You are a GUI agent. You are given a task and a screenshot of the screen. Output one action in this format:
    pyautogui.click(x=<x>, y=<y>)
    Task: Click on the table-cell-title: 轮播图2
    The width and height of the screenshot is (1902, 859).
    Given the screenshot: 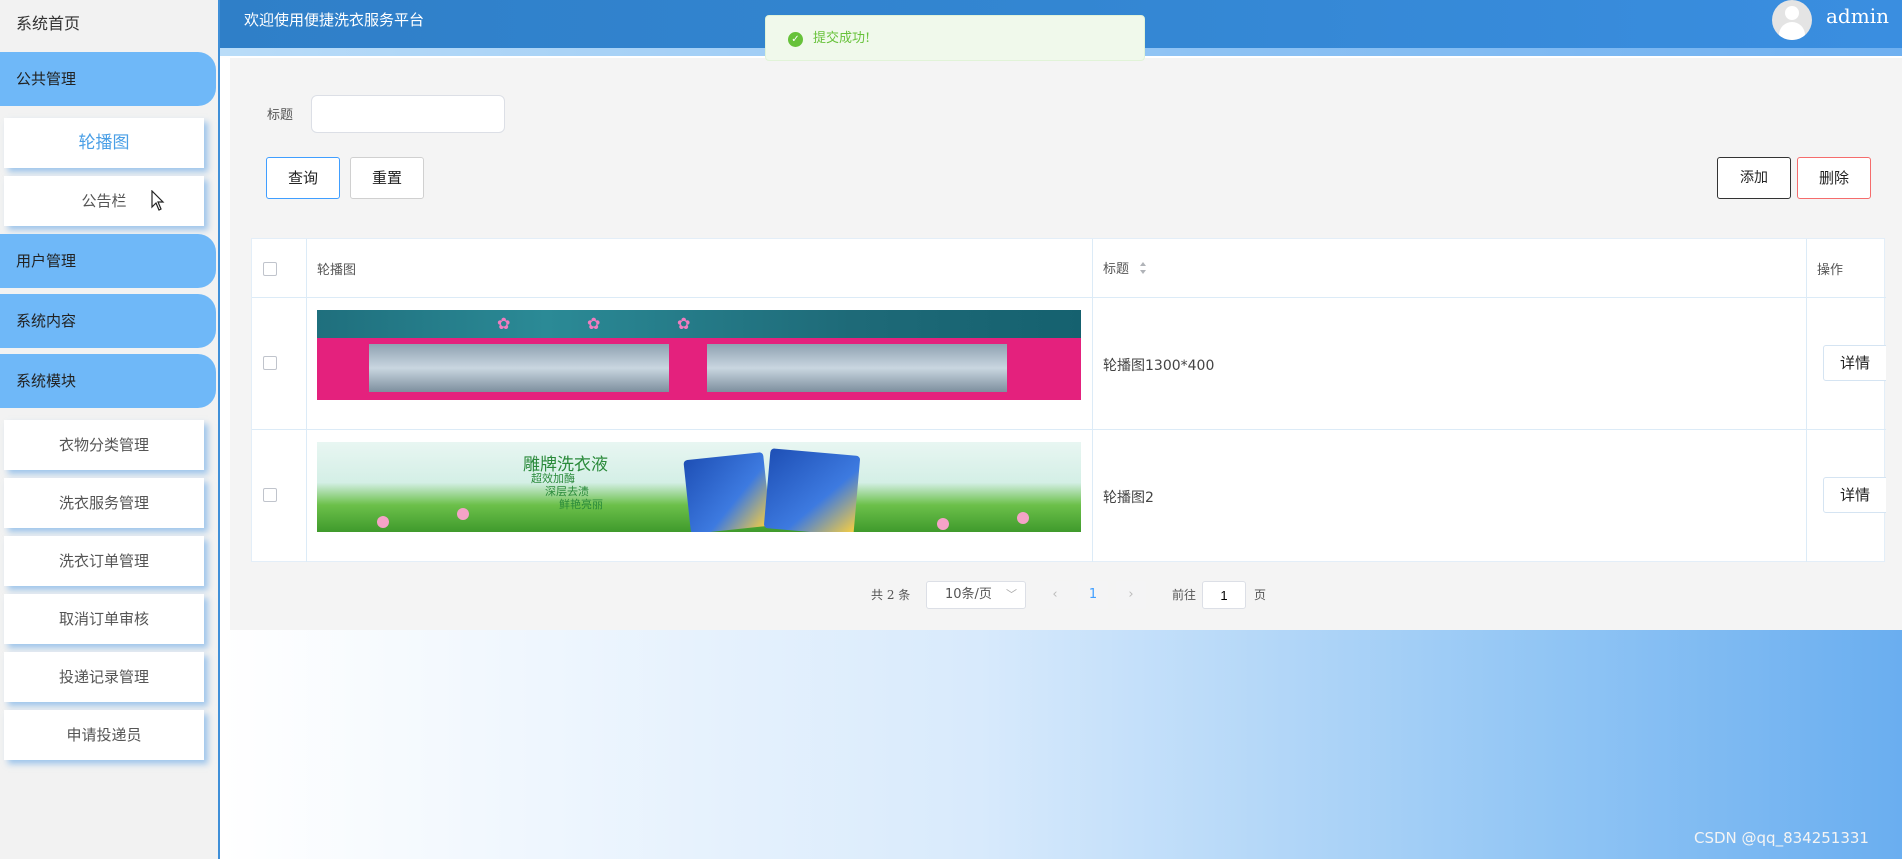 What is the action you would take?
    pyautogui.click(x=1450, y=496)
    